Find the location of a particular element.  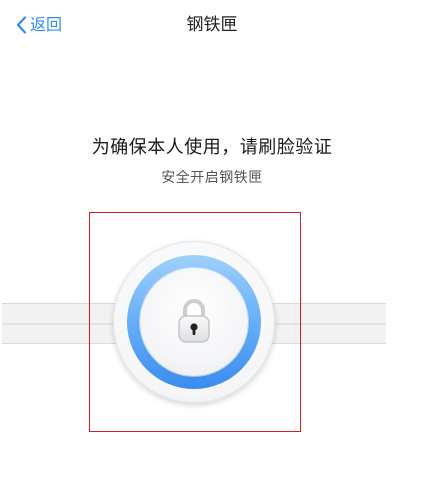

verify-heading: 为确保本人使用，请刷脸验证 is located at coordinates (212, 147).